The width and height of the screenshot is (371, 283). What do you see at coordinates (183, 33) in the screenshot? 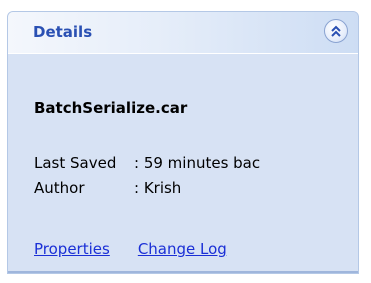
I see `panel-header: Details` at bounding box center [183, 33].